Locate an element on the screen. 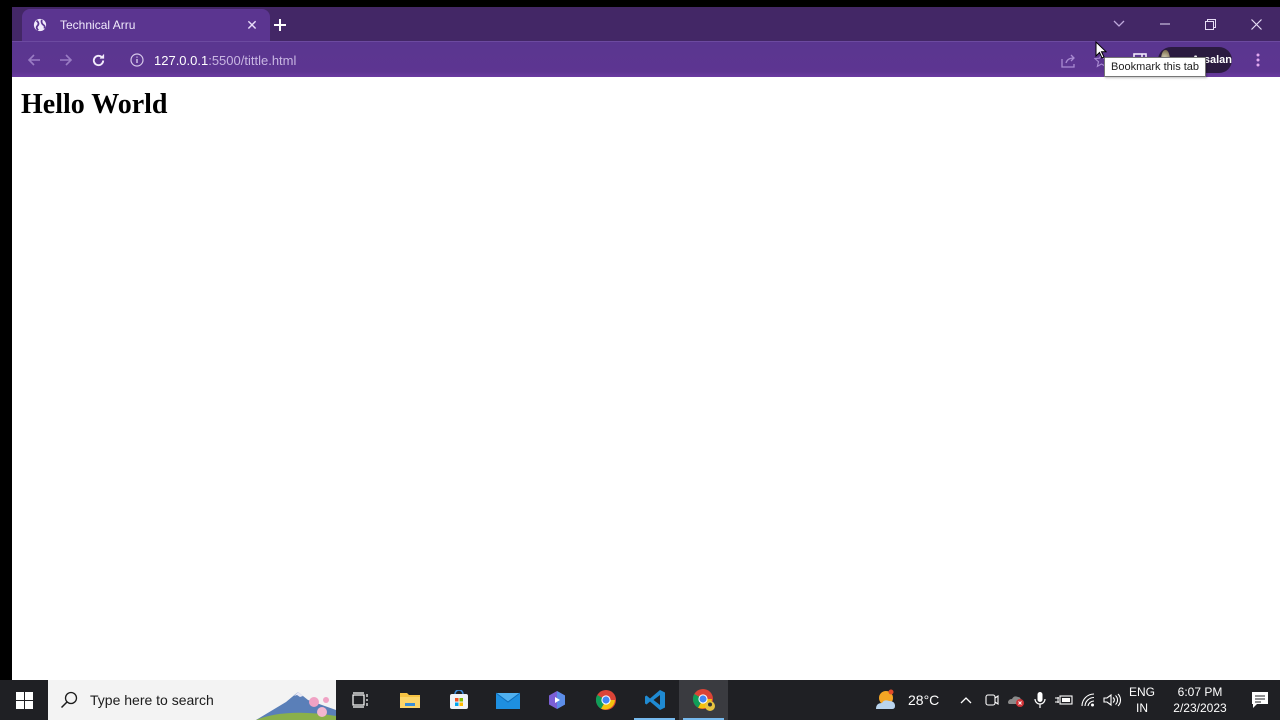 This screenshot has width=1280, height=720. back-button is located at coordinates (34, 60).